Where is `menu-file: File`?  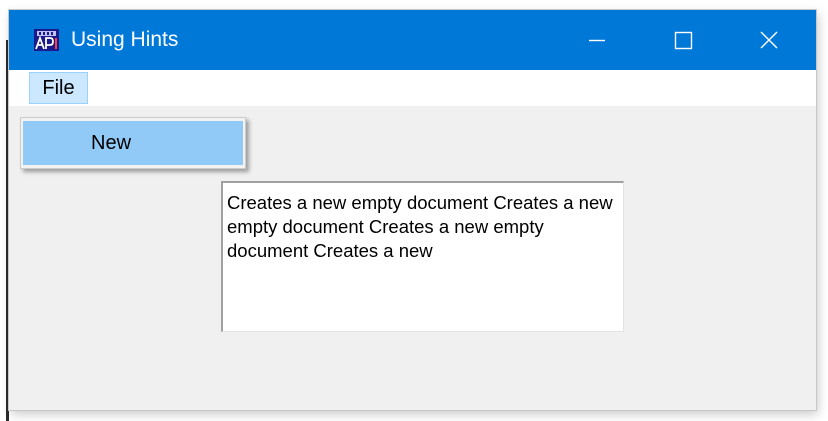 menu-file: File is located at coordinates (58, 88).